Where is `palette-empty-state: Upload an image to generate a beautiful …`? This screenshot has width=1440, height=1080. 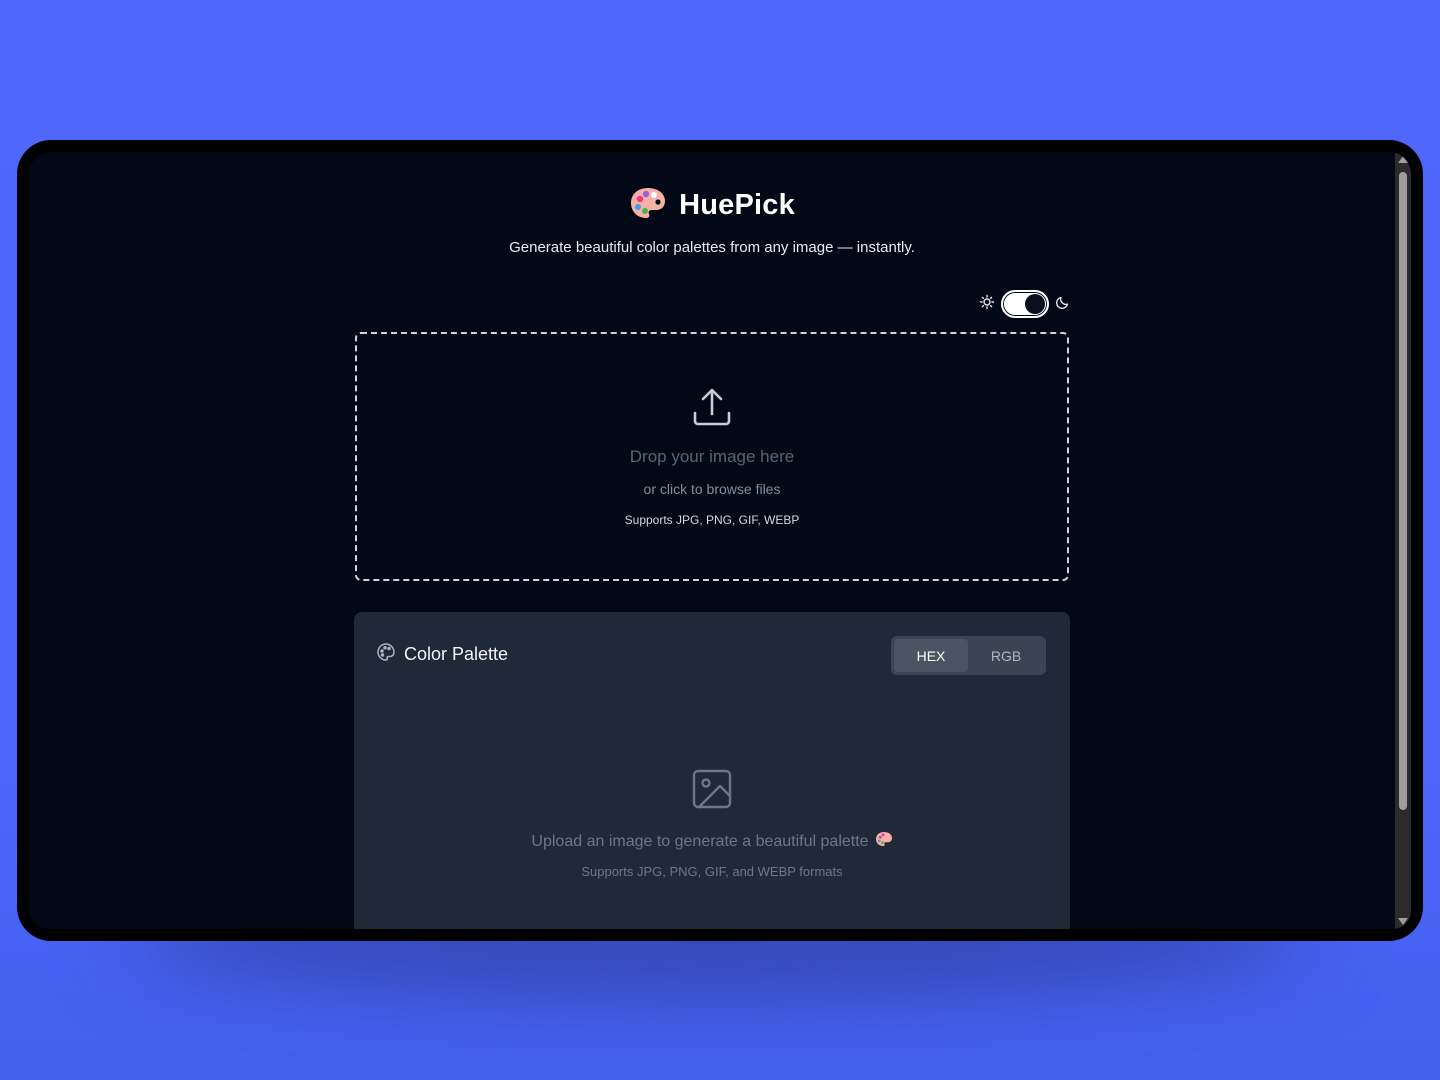
palette-empty-state: Upload an image to generate a beautiful … is located at coordinates (712, 823).